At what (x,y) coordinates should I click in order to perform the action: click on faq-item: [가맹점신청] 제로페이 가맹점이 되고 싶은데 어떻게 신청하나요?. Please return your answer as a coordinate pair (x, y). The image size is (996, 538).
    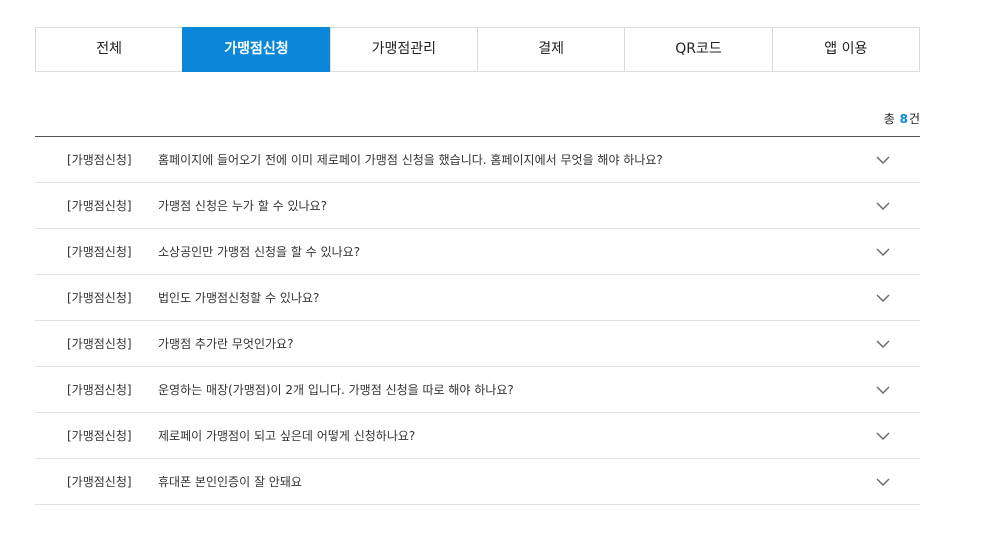
    Looking at the image, I should click on (477, 436).